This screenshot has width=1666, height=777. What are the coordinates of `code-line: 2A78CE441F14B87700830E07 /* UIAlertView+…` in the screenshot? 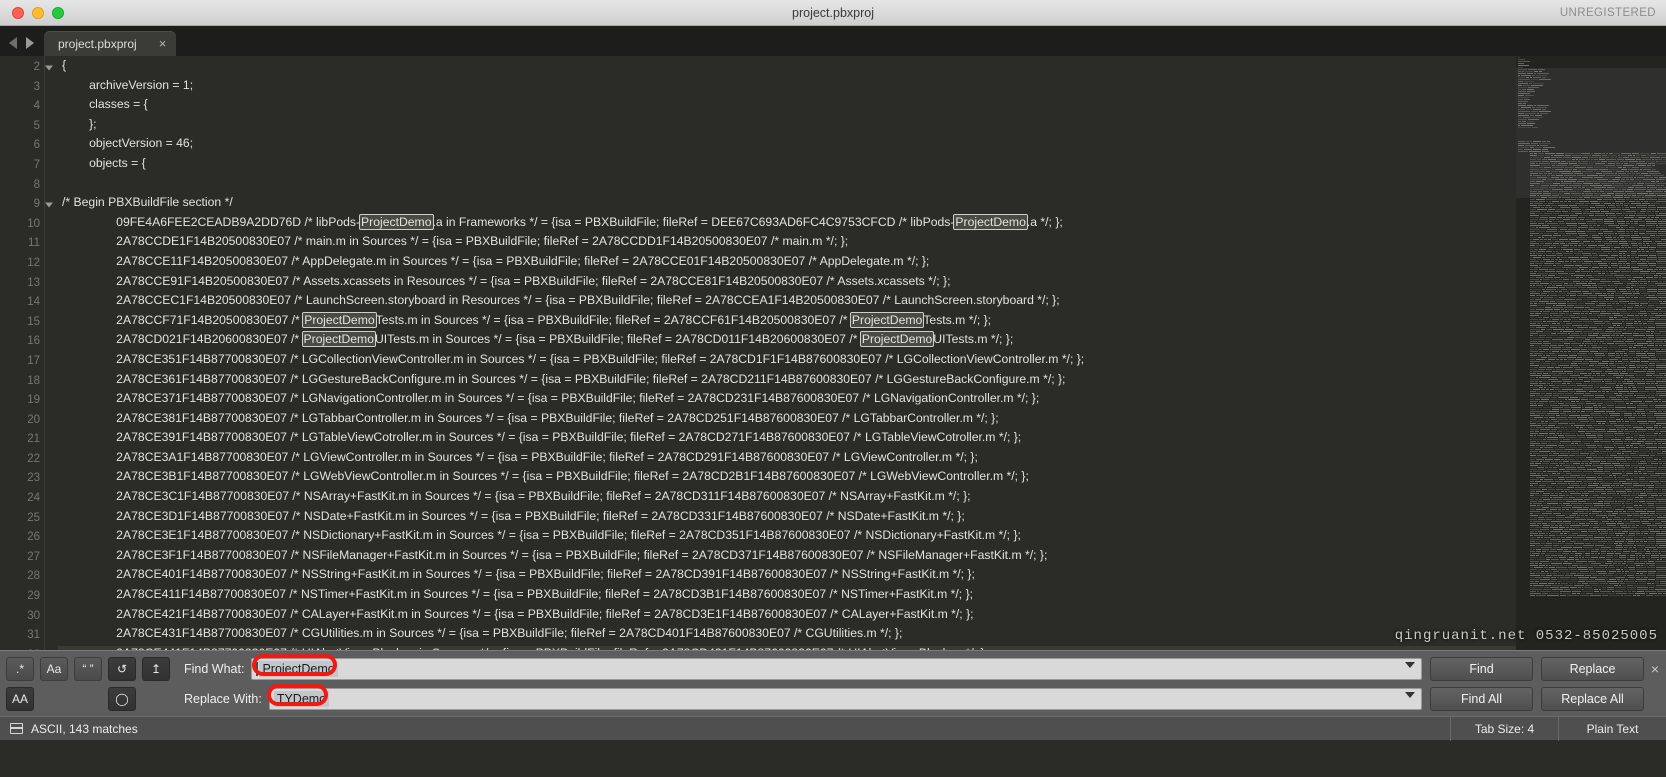 It's located at (862, 647).